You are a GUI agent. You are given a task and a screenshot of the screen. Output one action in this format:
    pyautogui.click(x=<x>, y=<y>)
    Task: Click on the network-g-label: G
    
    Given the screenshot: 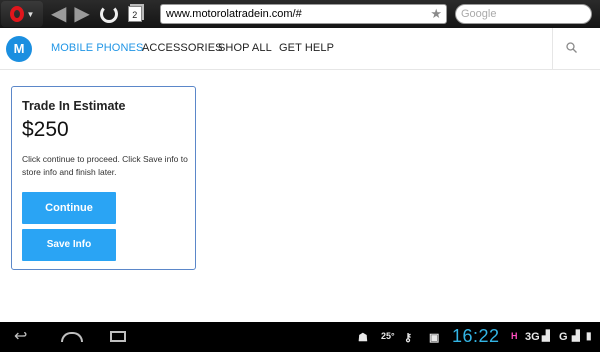 What is the action you would take?
    pyautogui.click(x=563, y=337)
    